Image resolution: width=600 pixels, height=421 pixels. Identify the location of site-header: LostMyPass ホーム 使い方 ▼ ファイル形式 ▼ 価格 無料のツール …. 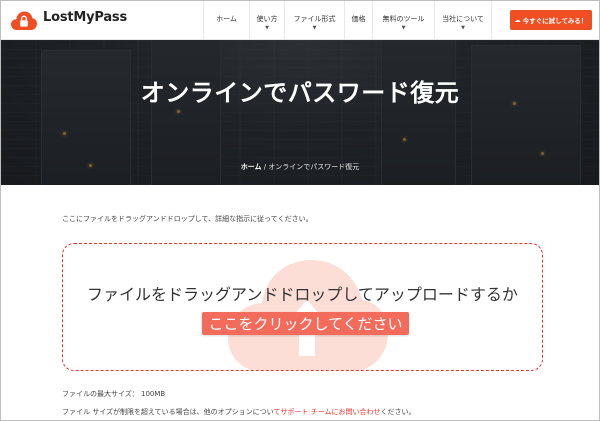
(300, 20).